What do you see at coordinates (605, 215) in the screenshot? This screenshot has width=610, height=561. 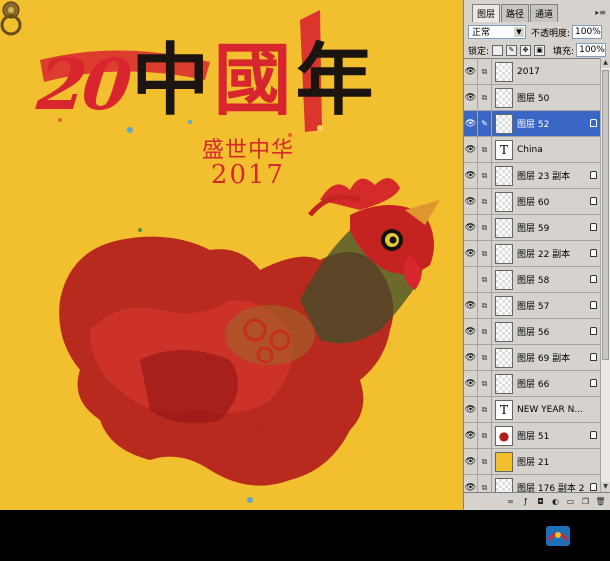 I see `scrollbar-thumb` at bounding box center [605, 215].